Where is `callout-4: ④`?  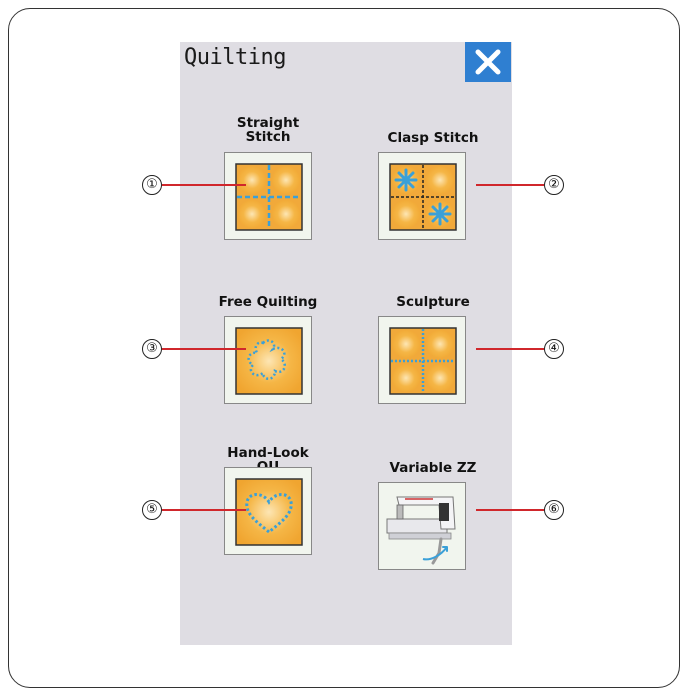
callout-4: ④ is located at coordinates (520, 349).